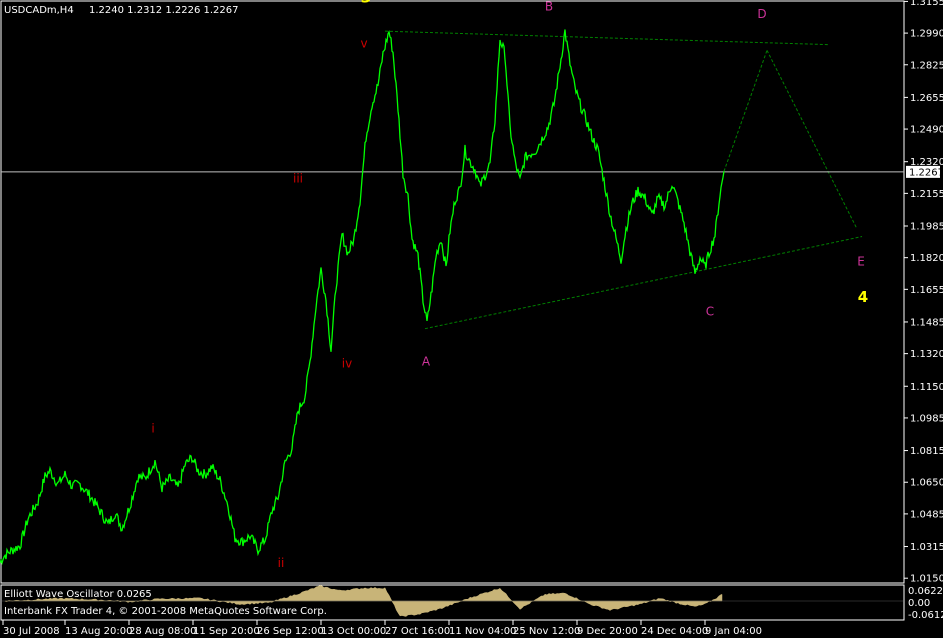  What do you see at coordinates (919, 603) in the screenshot?
I see `indicator-tick-mid: 0.00` at bounding box center [919, 603].